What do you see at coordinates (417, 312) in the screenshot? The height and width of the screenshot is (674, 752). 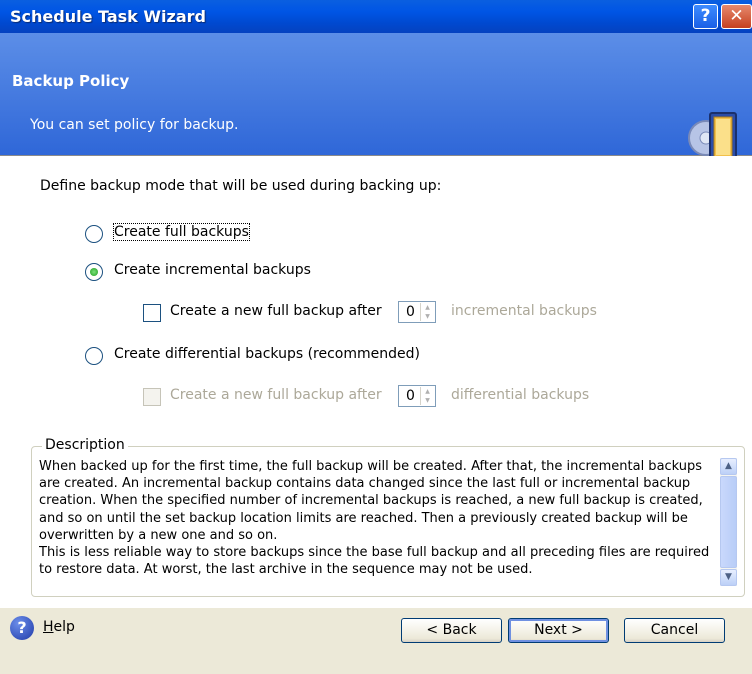 I see `incremental-count-spinner: 0 ▲ ▼` at bounding box center [417, 312].